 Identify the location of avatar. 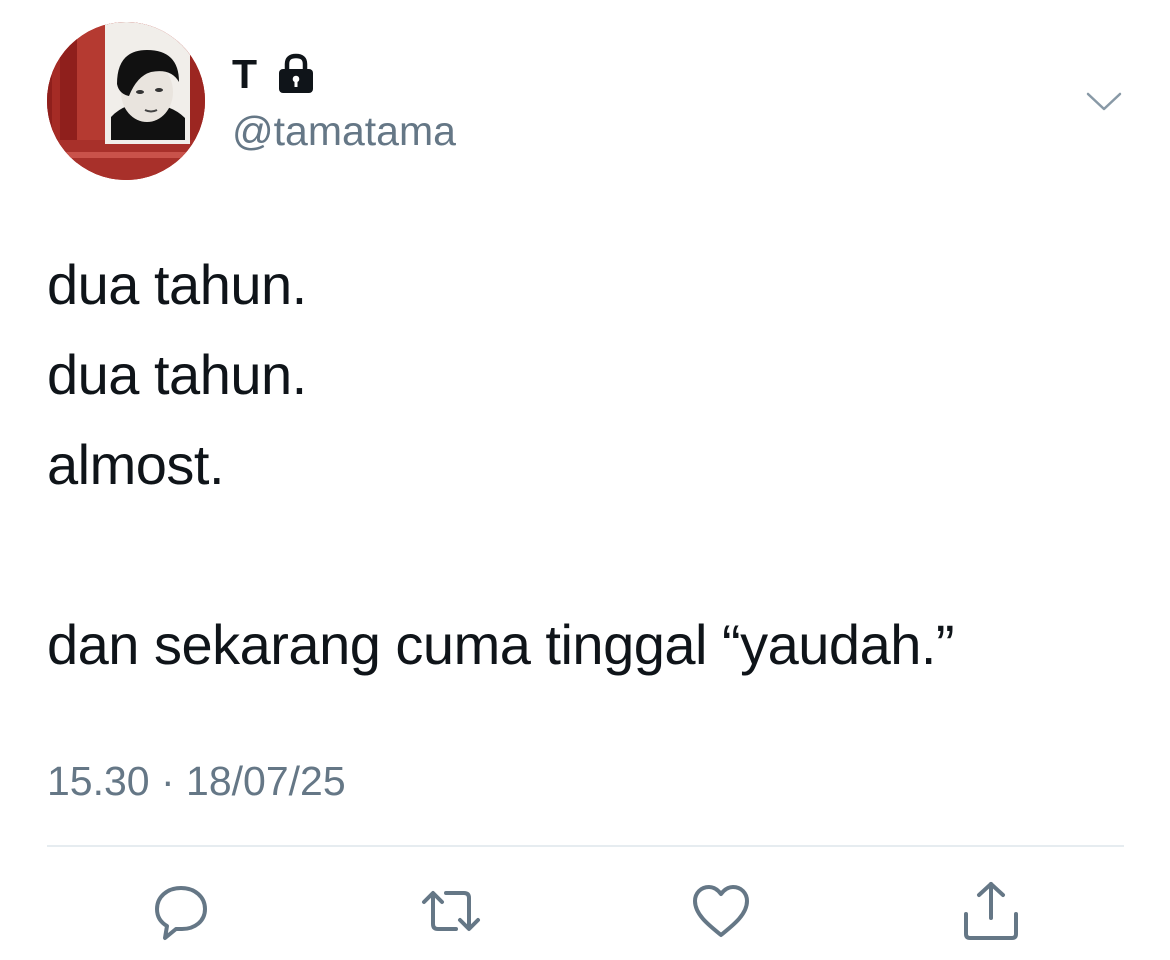
(126, 101).